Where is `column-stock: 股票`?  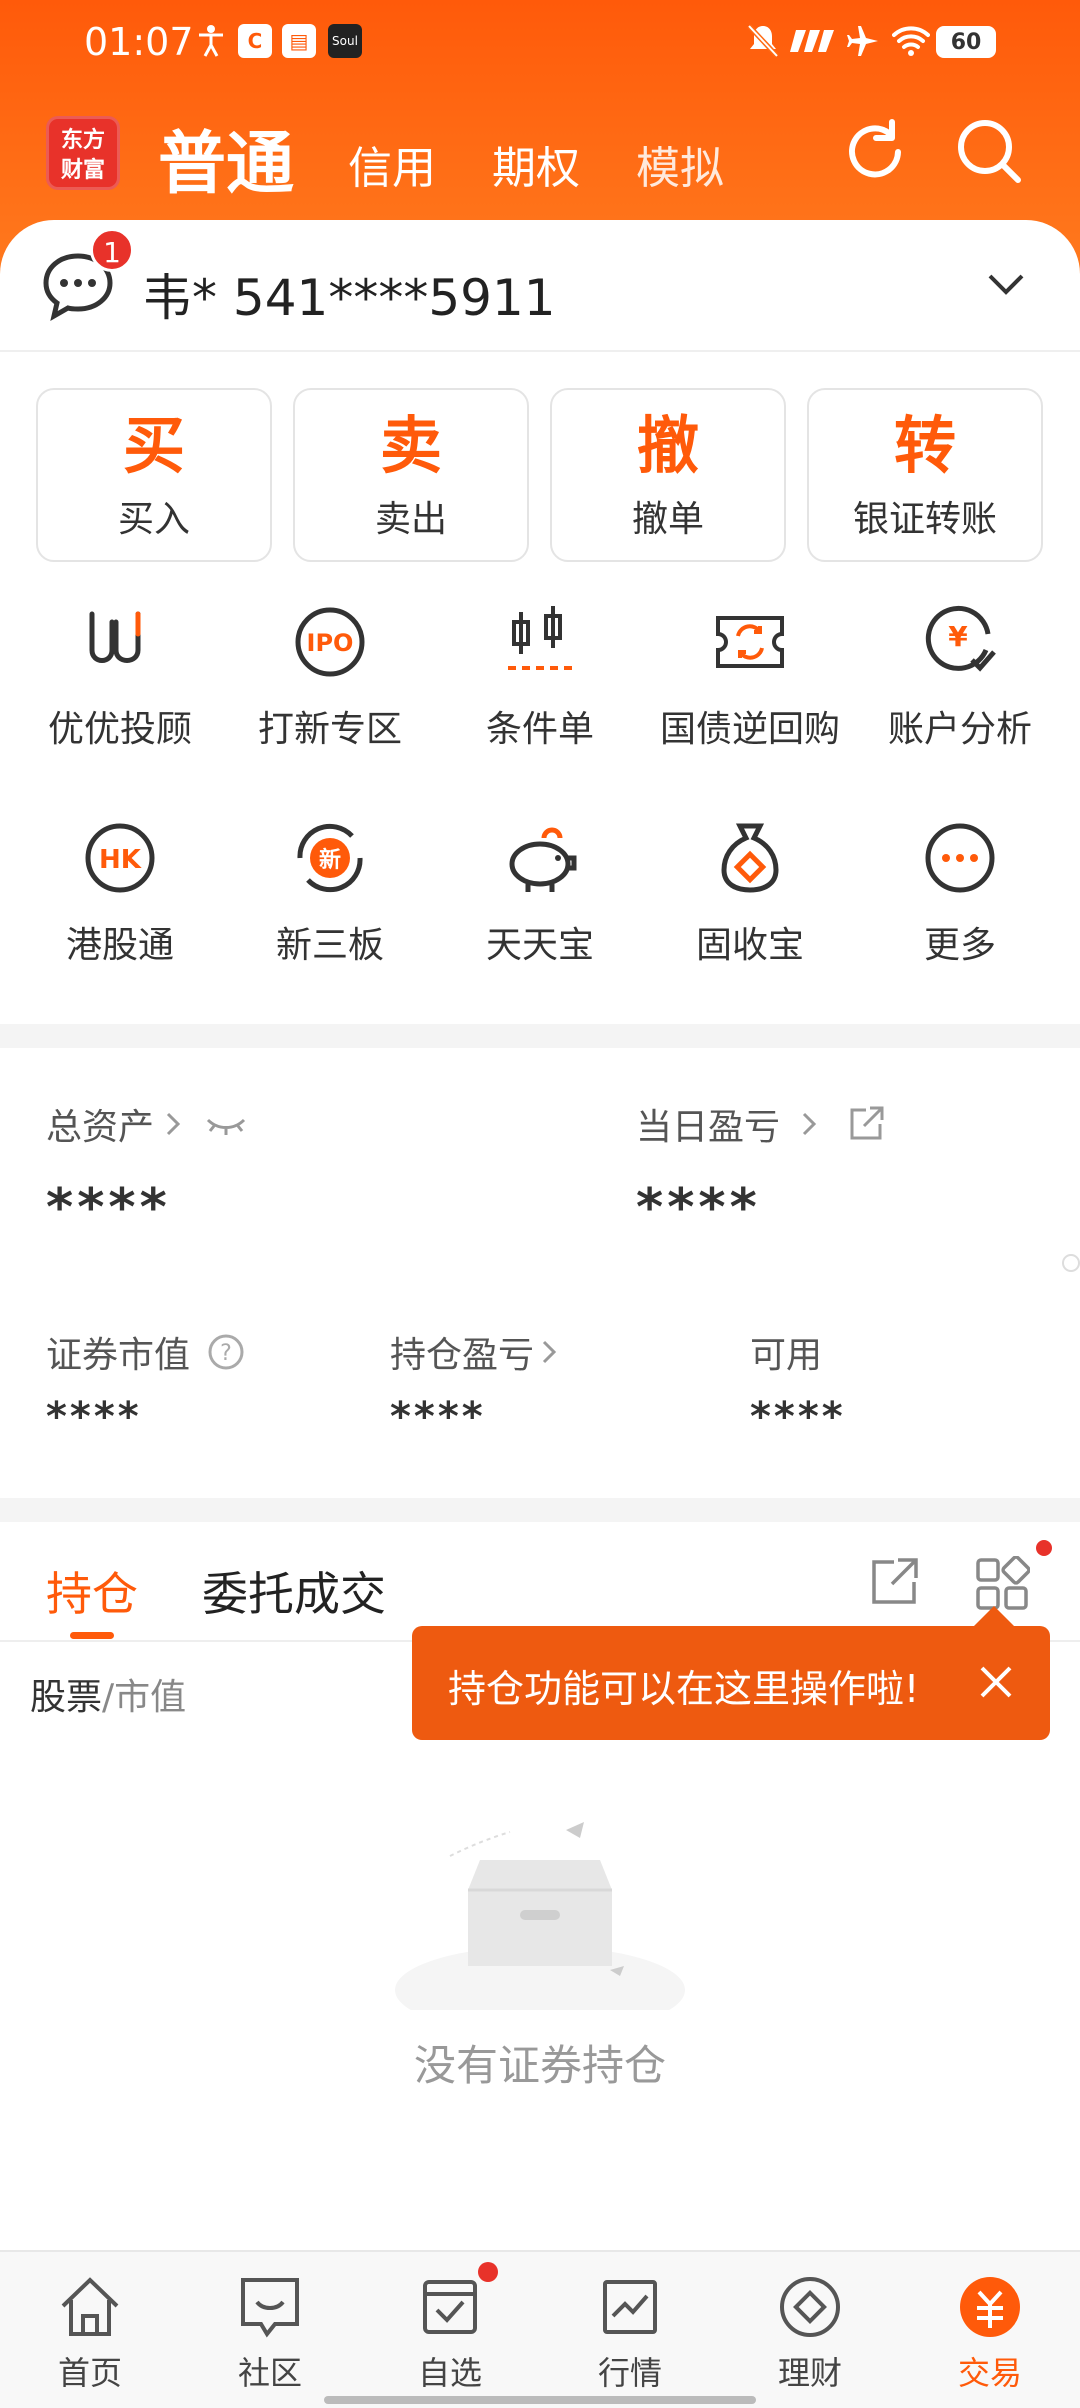 column-stock: 股票 is located at coordinates (66, 1697).